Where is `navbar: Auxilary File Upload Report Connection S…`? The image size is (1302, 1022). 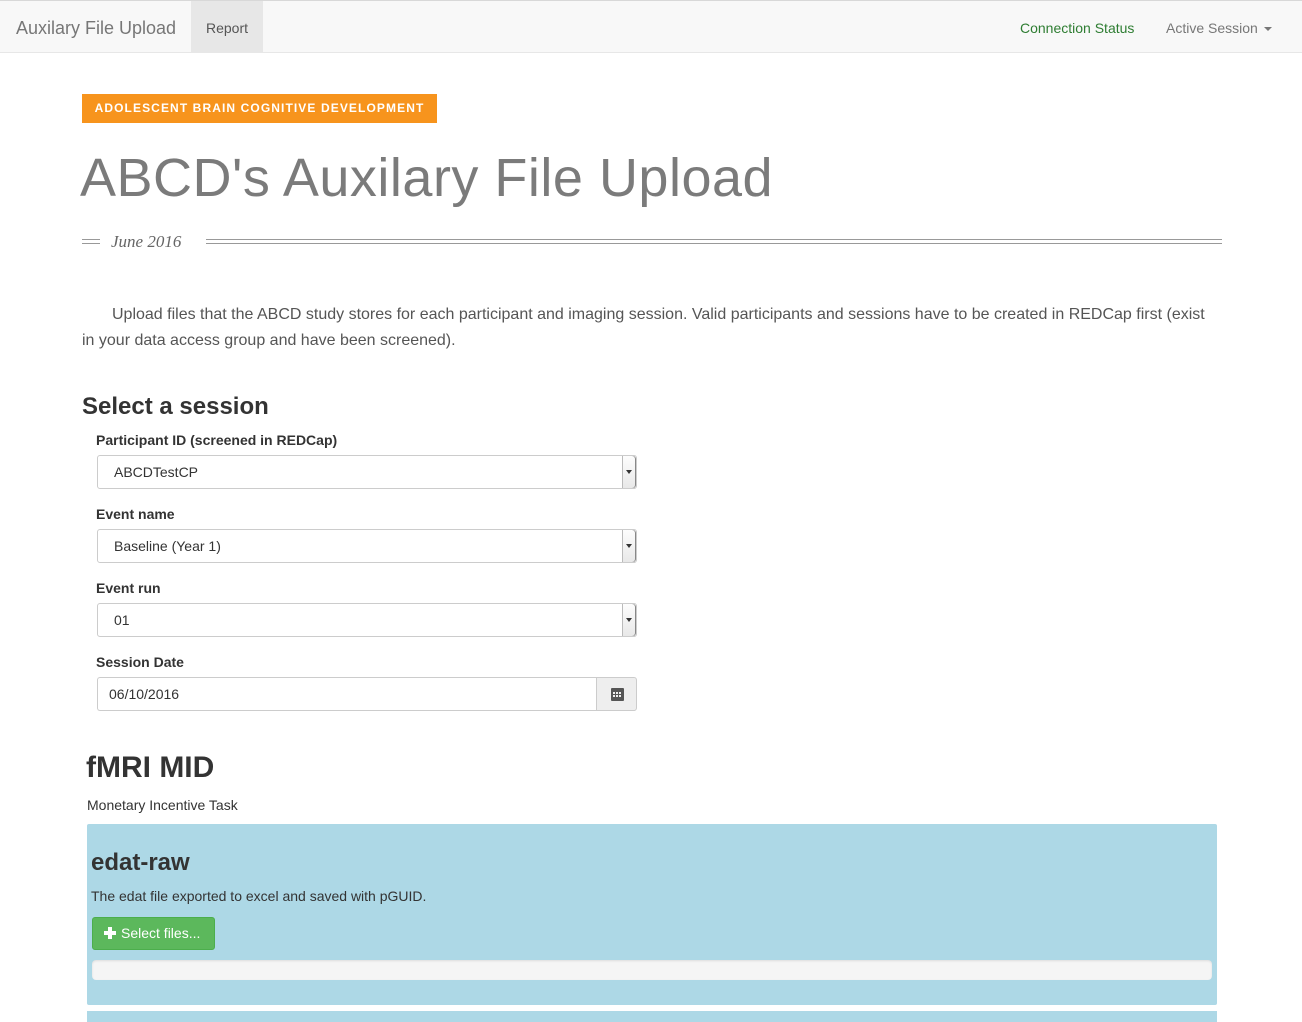 navbar: Auxilary File Upload Report Connection S… is located at coordinates (651, 26).